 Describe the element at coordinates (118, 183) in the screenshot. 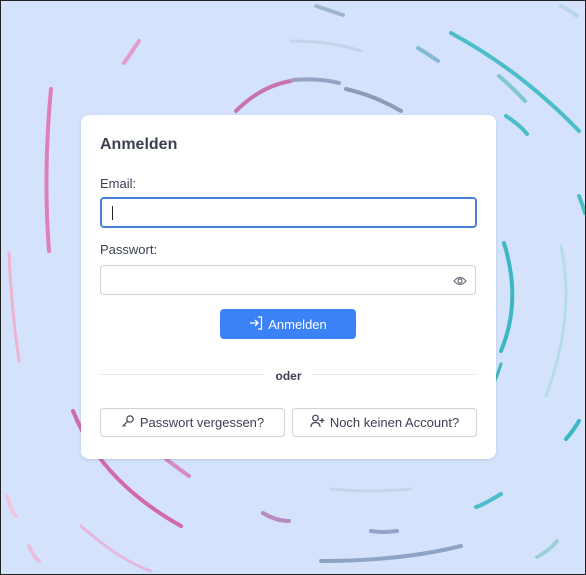

I see `email-label: Email:` at that location.